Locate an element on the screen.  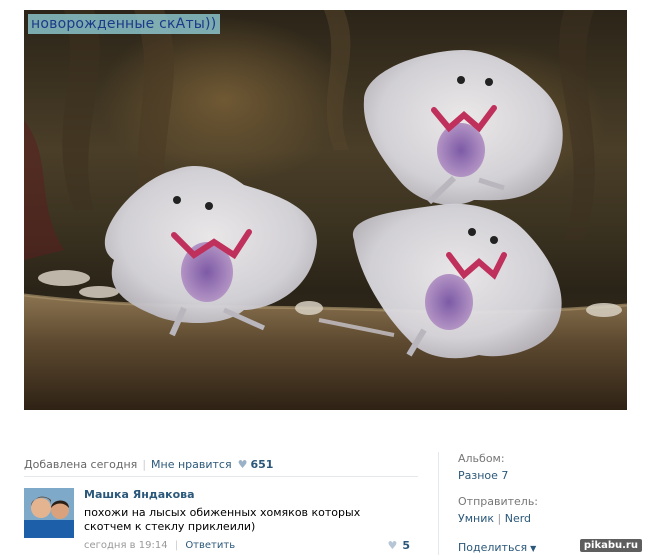
avatar is located at coordinates (49, 513).